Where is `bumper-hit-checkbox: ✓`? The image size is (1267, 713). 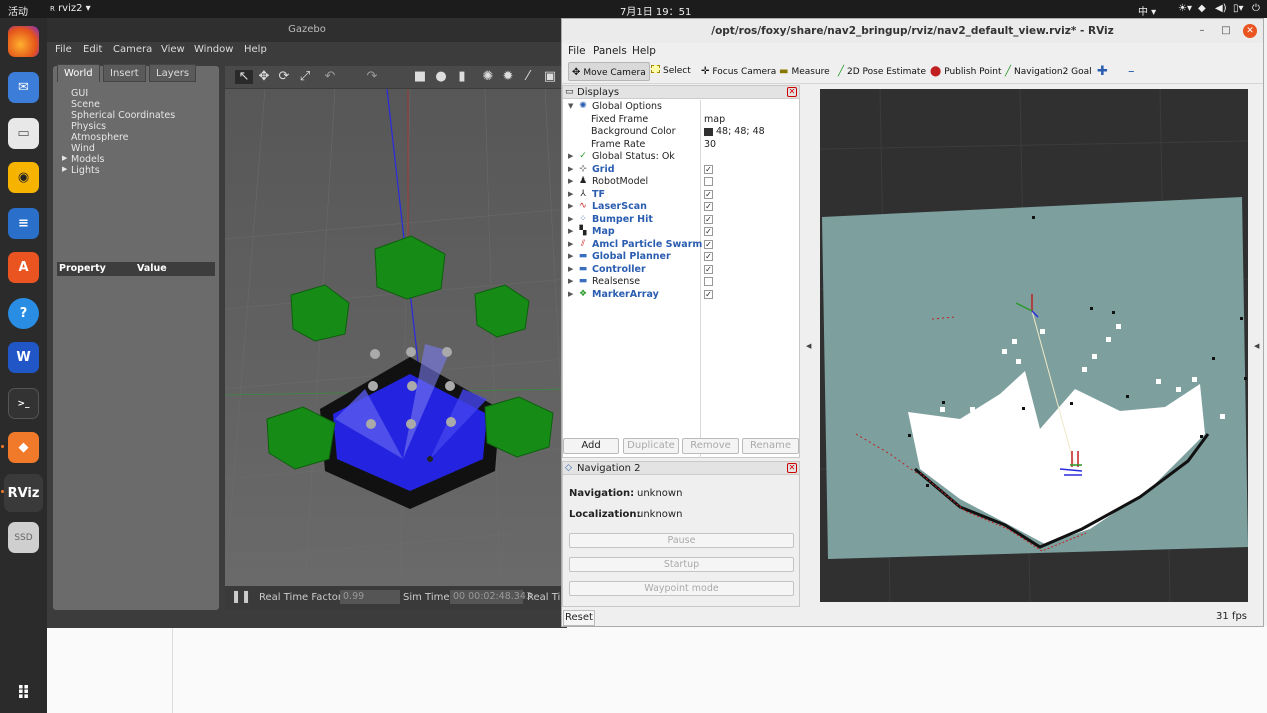
bumper-hit-checkbox: ✓ is located at coordinates (708, 219).